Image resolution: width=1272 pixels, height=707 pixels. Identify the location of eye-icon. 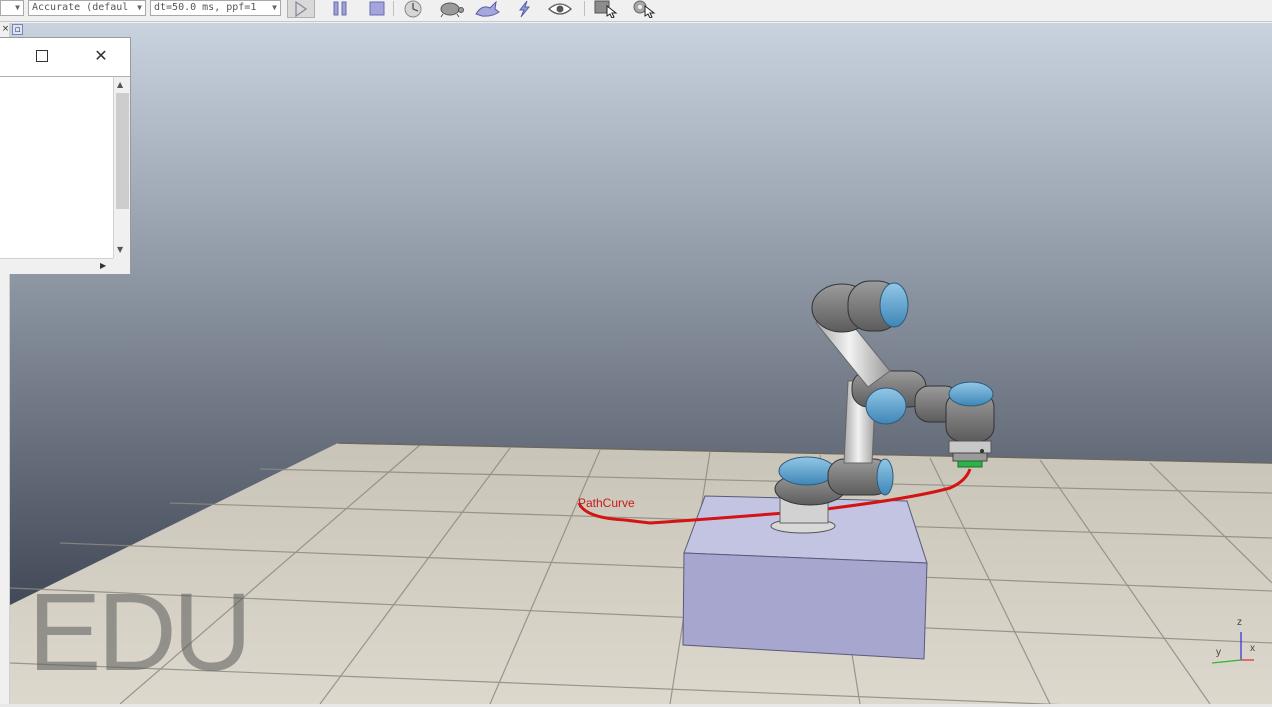
(560, 9).